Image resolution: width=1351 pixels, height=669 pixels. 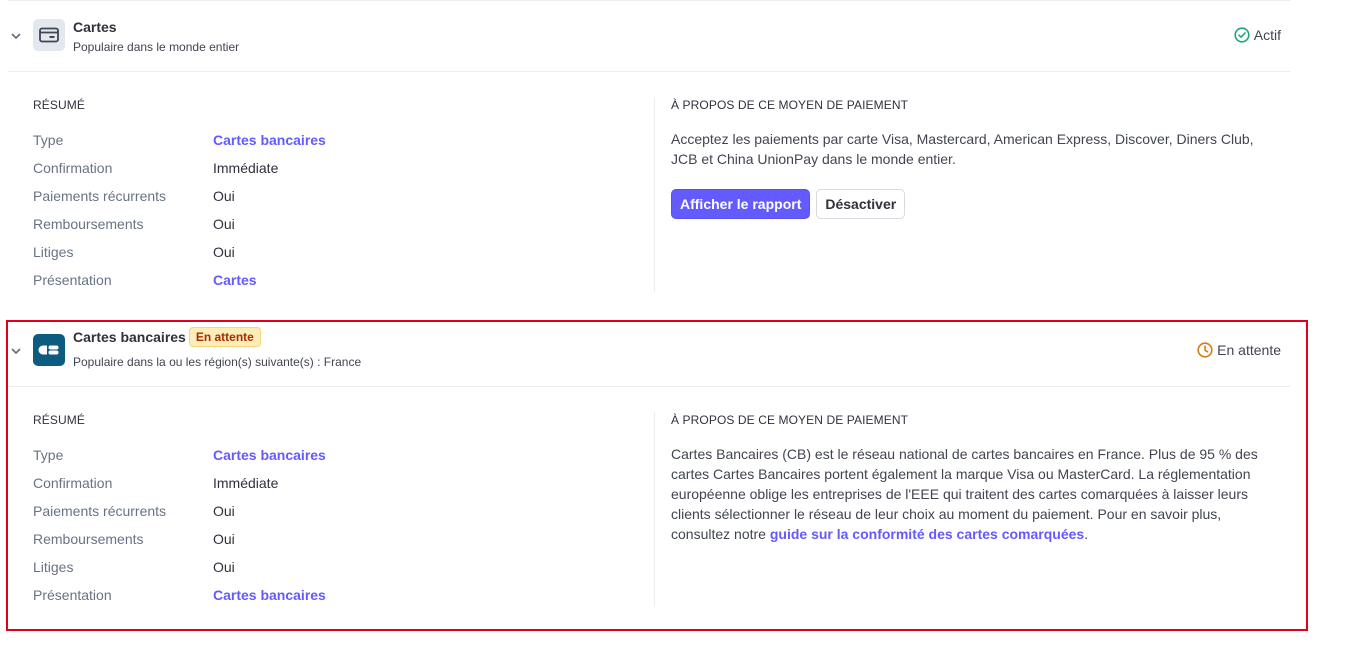 What do you see at coordinates (1267, 35) in the screenshot?
I see `status-label: Actif` at bounding box center [1267, 35].